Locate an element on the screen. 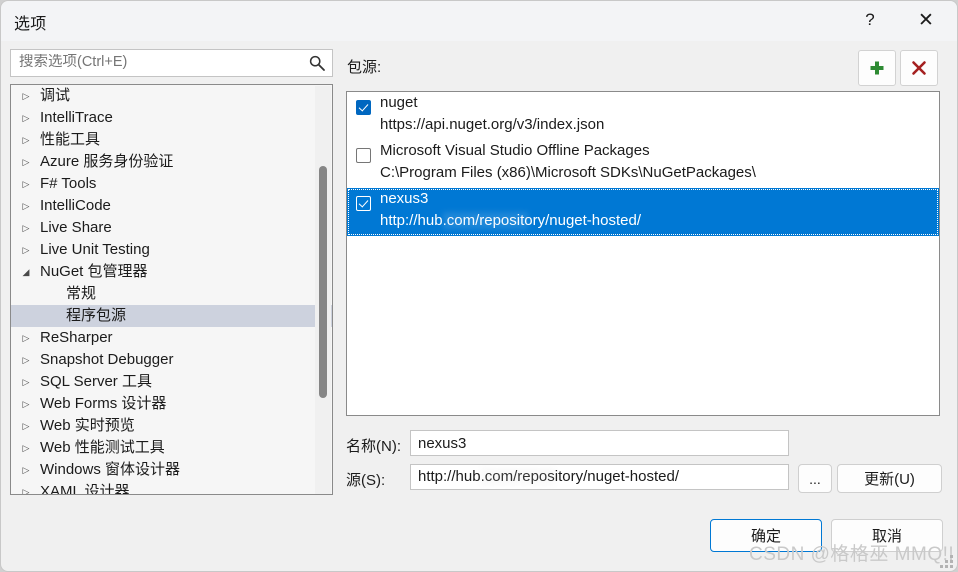  tree-scrollbar is located at coordinates (323, 290).